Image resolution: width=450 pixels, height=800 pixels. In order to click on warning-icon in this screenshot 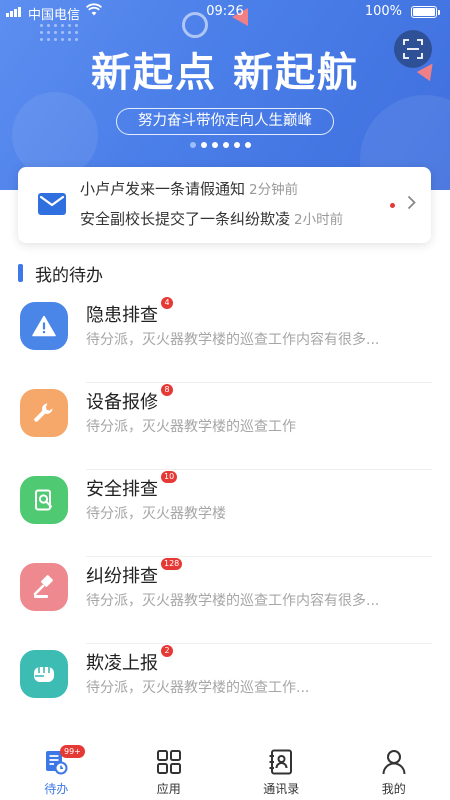, I will do `click(44, 326)`.